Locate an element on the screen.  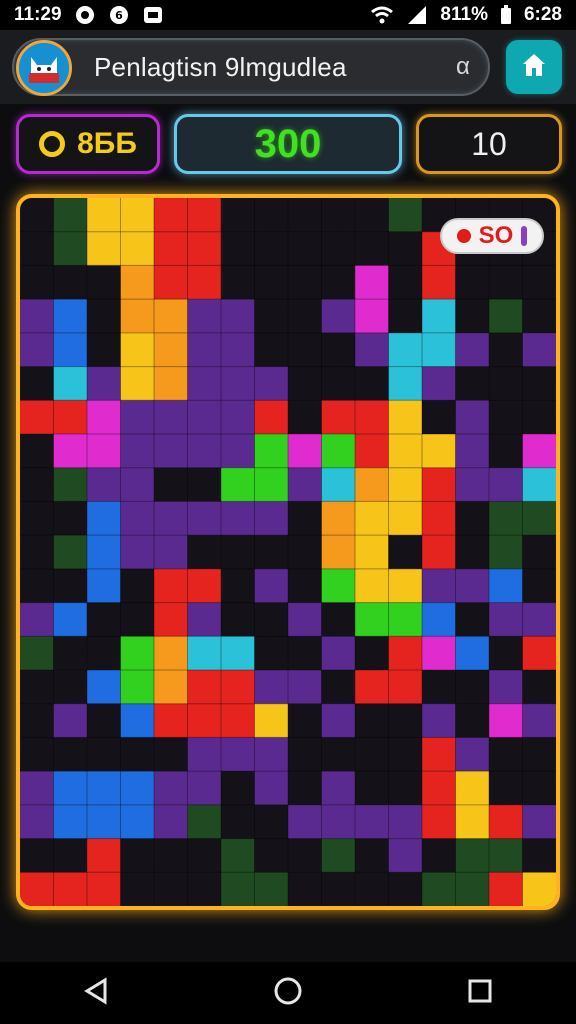
back-icon is located at coordinates (96, 993).